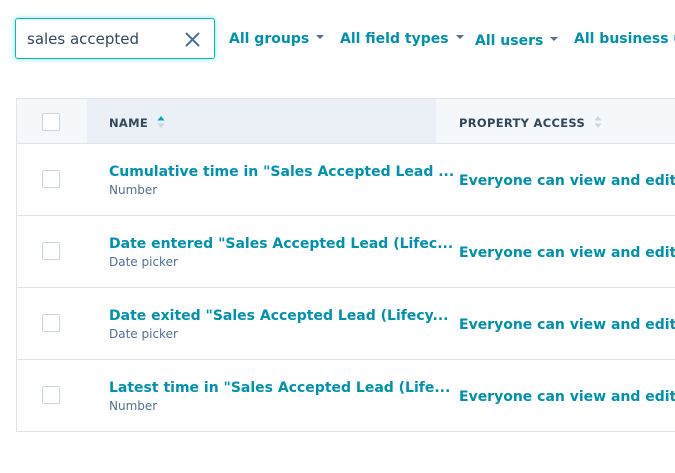 This screenshot has width=675, height=473. Describe the element at coordinates (509, 41) in the screenshot. I see `filter-users-label: All users` at that location.